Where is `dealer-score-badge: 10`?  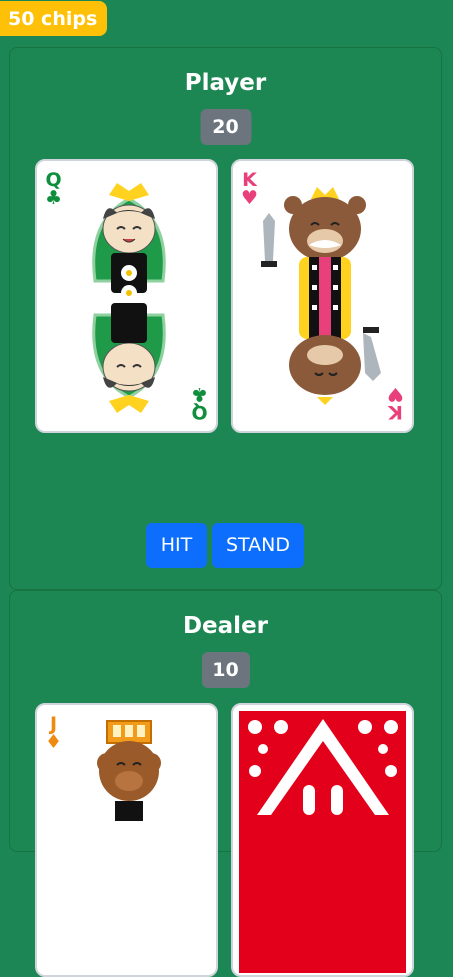 dealer-score-badge: 10 is located at coordinates (225, 670).